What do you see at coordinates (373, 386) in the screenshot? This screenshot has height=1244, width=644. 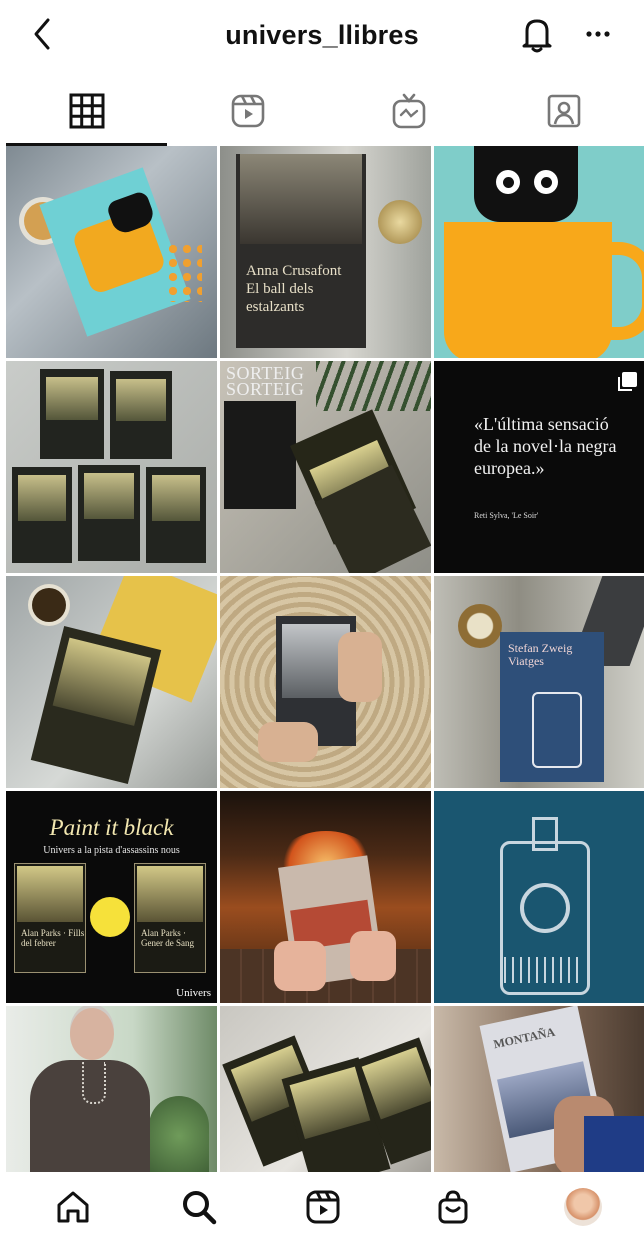 I see `palm-leaf` at bounding box center [373, 386].